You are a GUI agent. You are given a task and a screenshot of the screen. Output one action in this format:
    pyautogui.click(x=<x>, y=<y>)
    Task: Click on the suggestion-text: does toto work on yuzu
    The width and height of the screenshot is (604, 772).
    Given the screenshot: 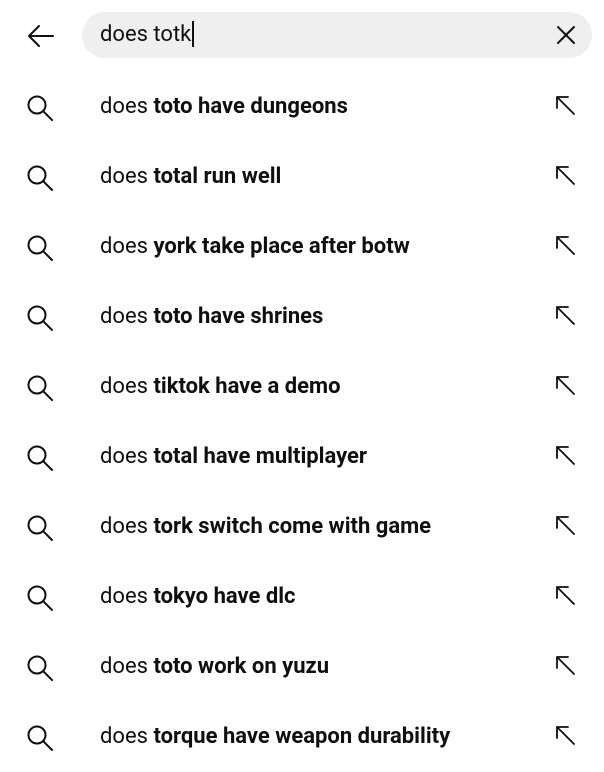 What is the action you would take?
    pyautogui.click(x=215, y=666)
    